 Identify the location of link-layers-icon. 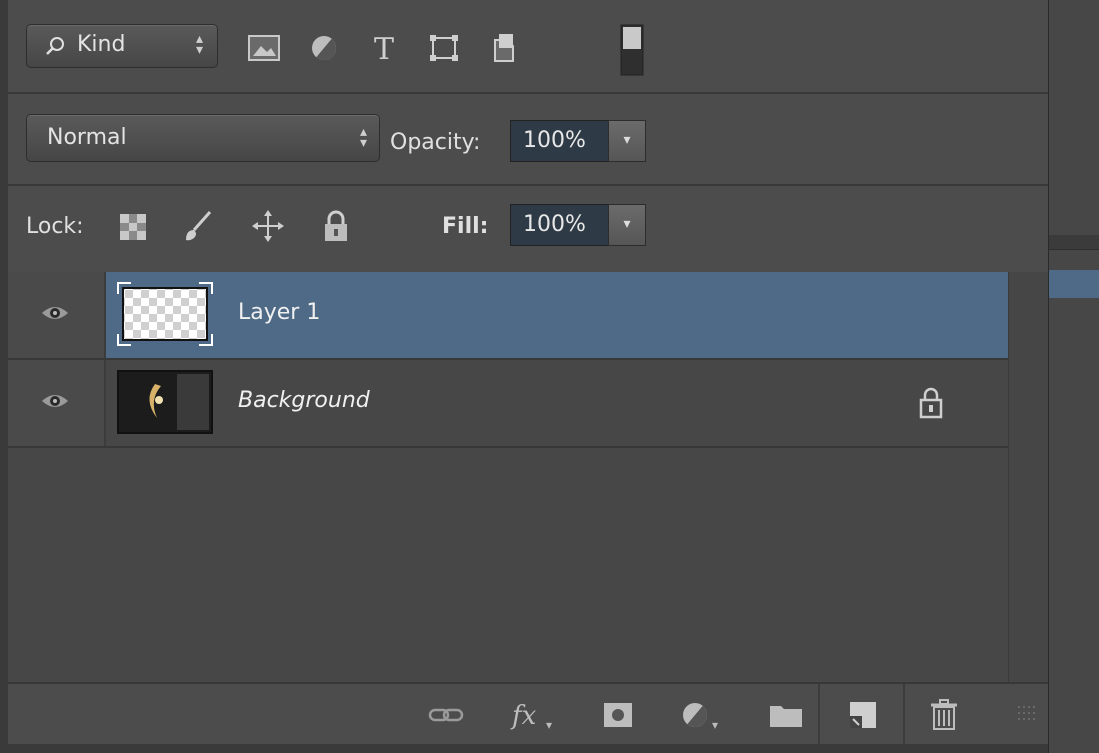
(446, 715).